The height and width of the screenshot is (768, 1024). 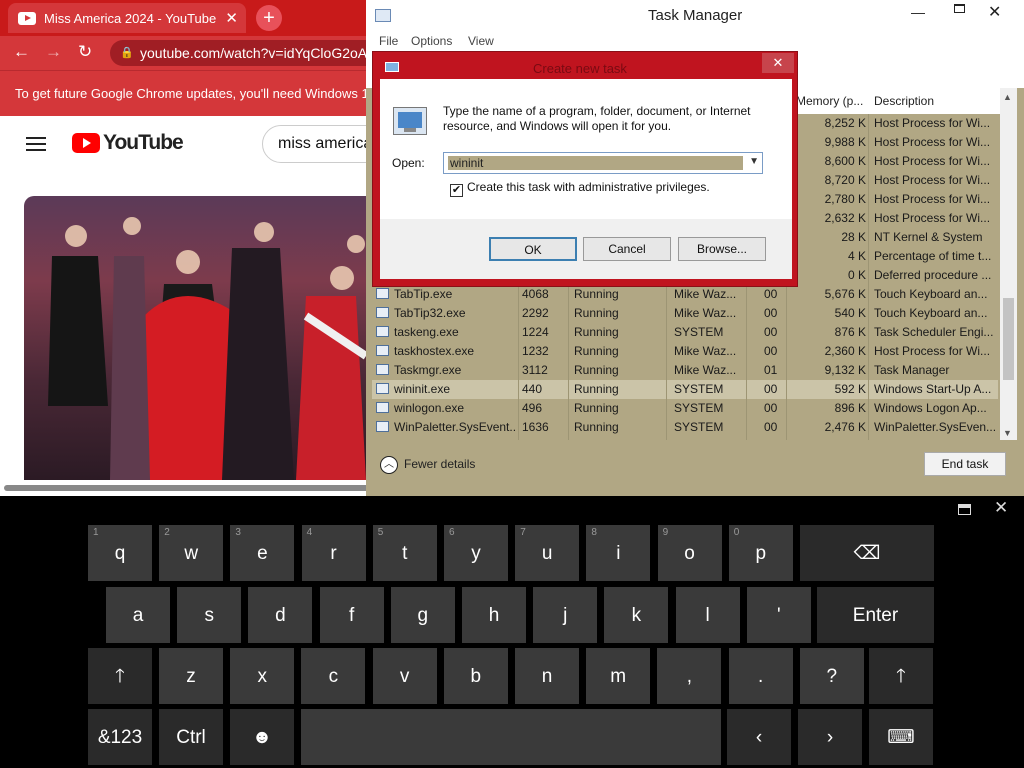 What do you see at coordinates (475, 676) in the screenshot?
I see `key-row3-4: b` at bounding box center [475, 676].